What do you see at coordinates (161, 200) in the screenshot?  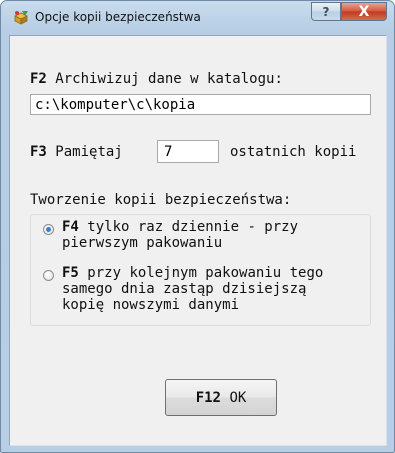 I see `backup-creation-heading: Tworzenie kopii bezpieczeństwa:` at bounding box center [161, 200].